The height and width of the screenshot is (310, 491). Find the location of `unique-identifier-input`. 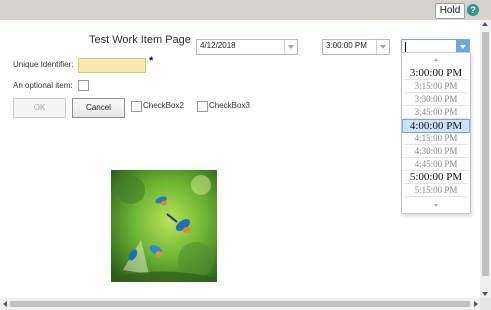

unique-identifier-input is located at coordinates (112, 65).